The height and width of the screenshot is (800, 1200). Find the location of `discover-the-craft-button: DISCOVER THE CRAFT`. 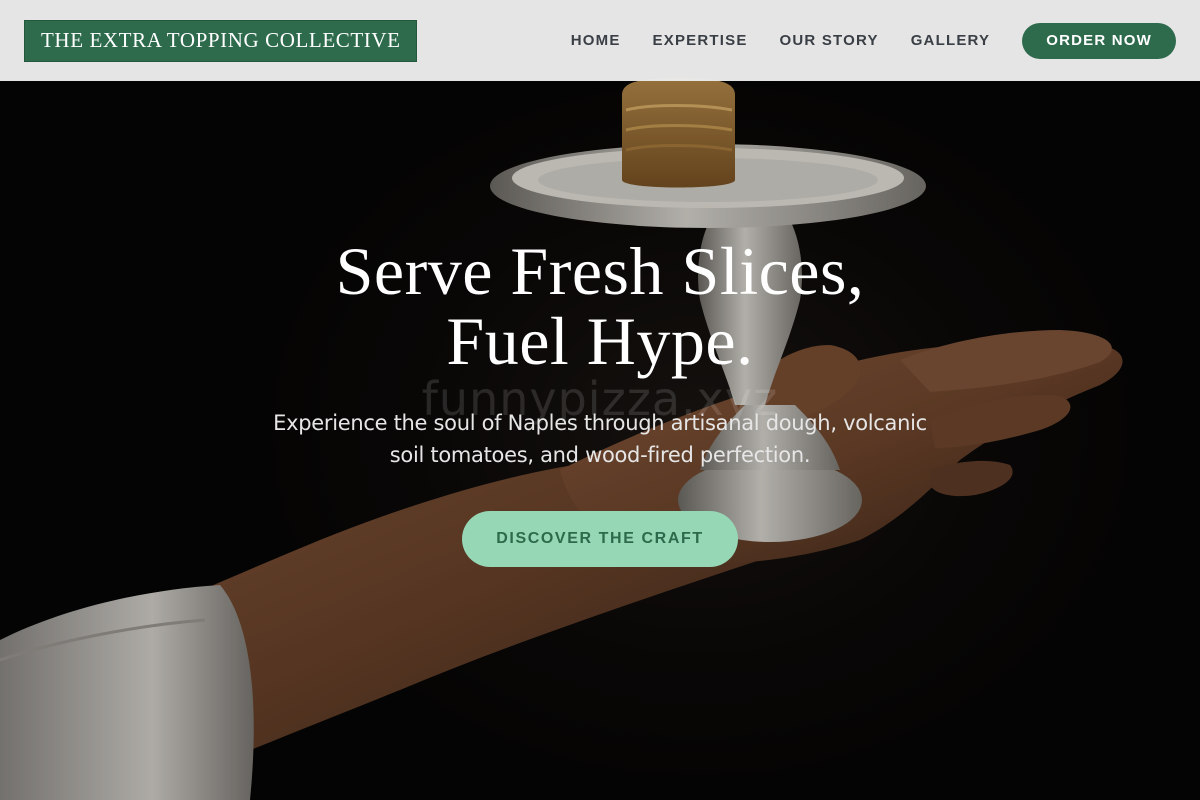

discover-the-craft-button: DISCOVER THE CRAFT is located at coordinates (600, 539).